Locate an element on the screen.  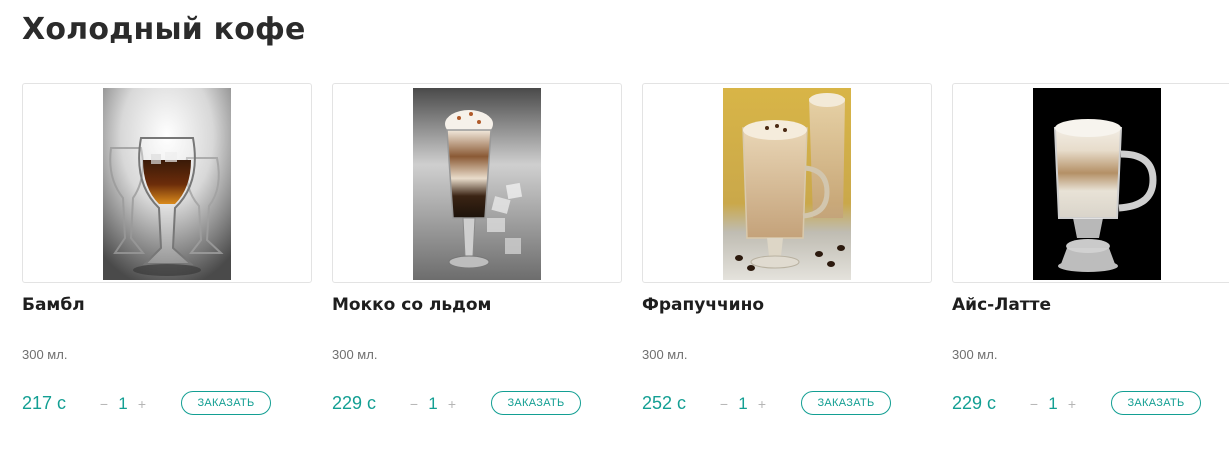
product-name: Айс-Латте is located at coordinates (1090, 305).